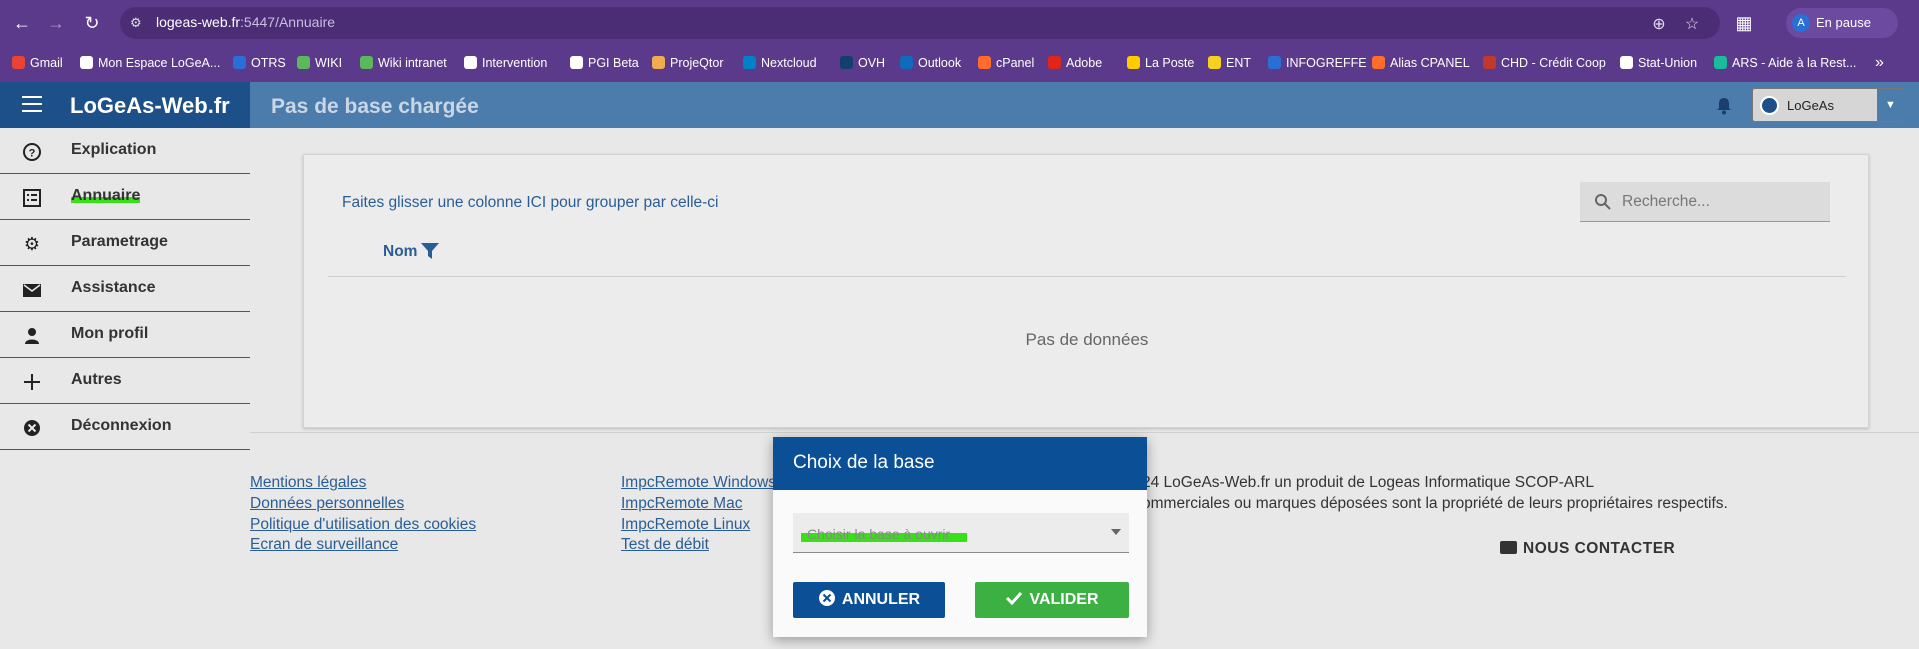  What do you see at coordinates (324, 545) in the screenshot?
I see `footer-link-surveillance: Ecran de surveillance` at bounding box center [324, 545].